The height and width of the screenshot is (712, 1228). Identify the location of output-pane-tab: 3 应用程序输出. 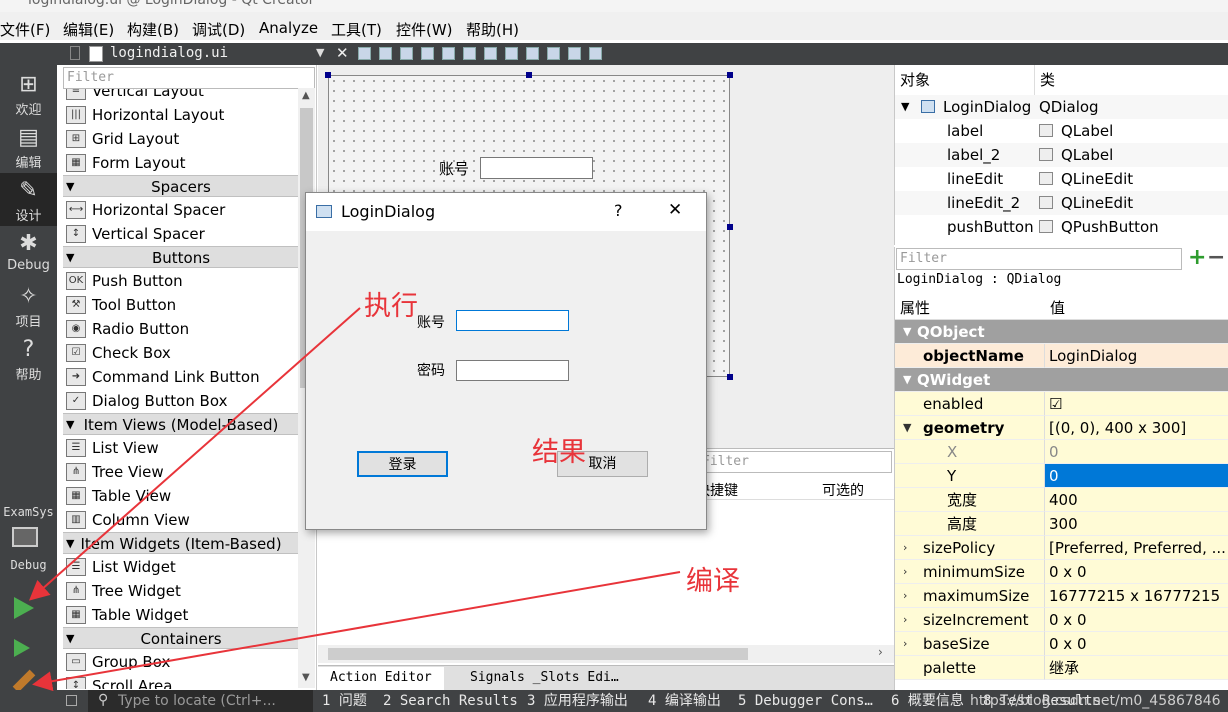
(577, 701).